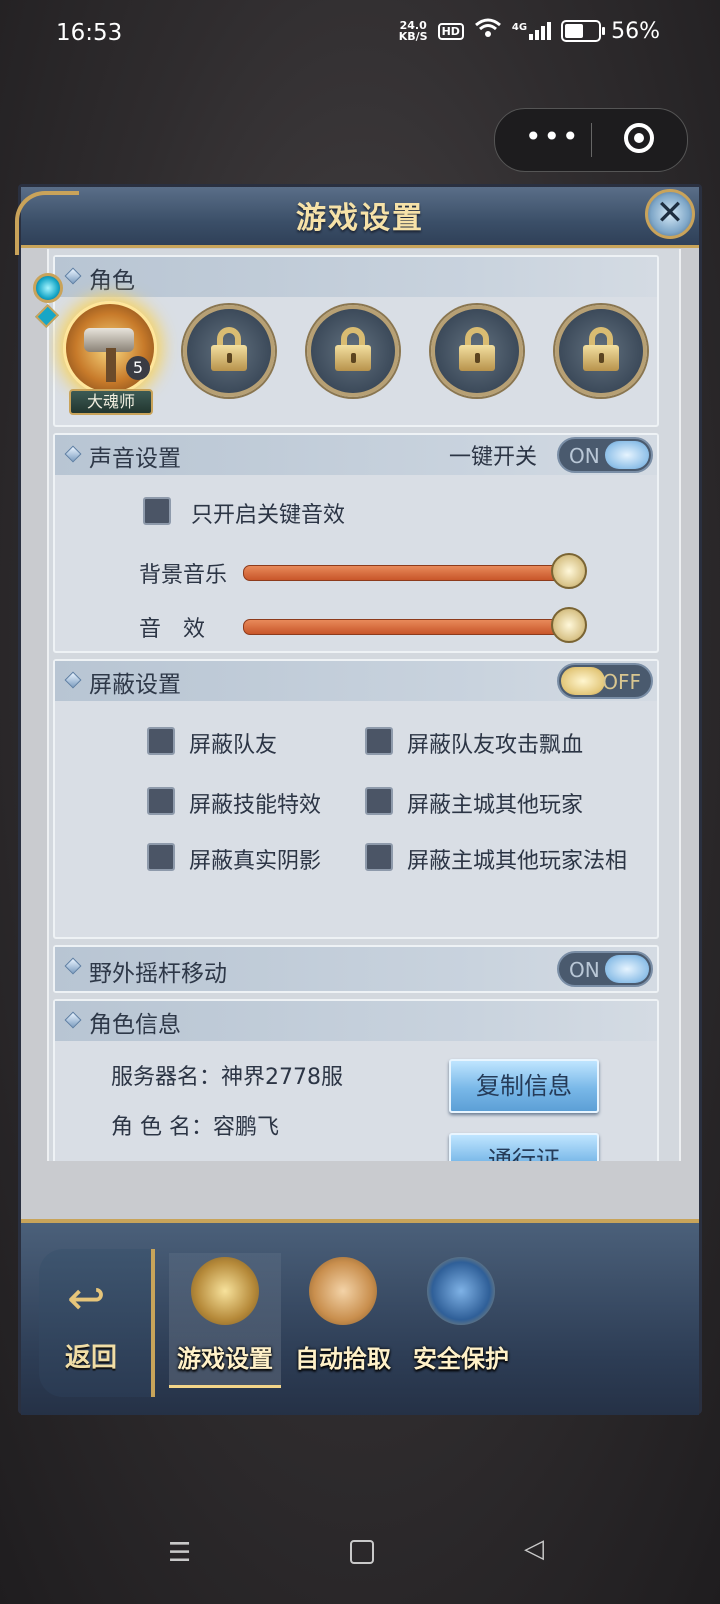 This screenshot has width=720, height=1604. I want to click on sound-master-toggle: ON, so click(605, 455).